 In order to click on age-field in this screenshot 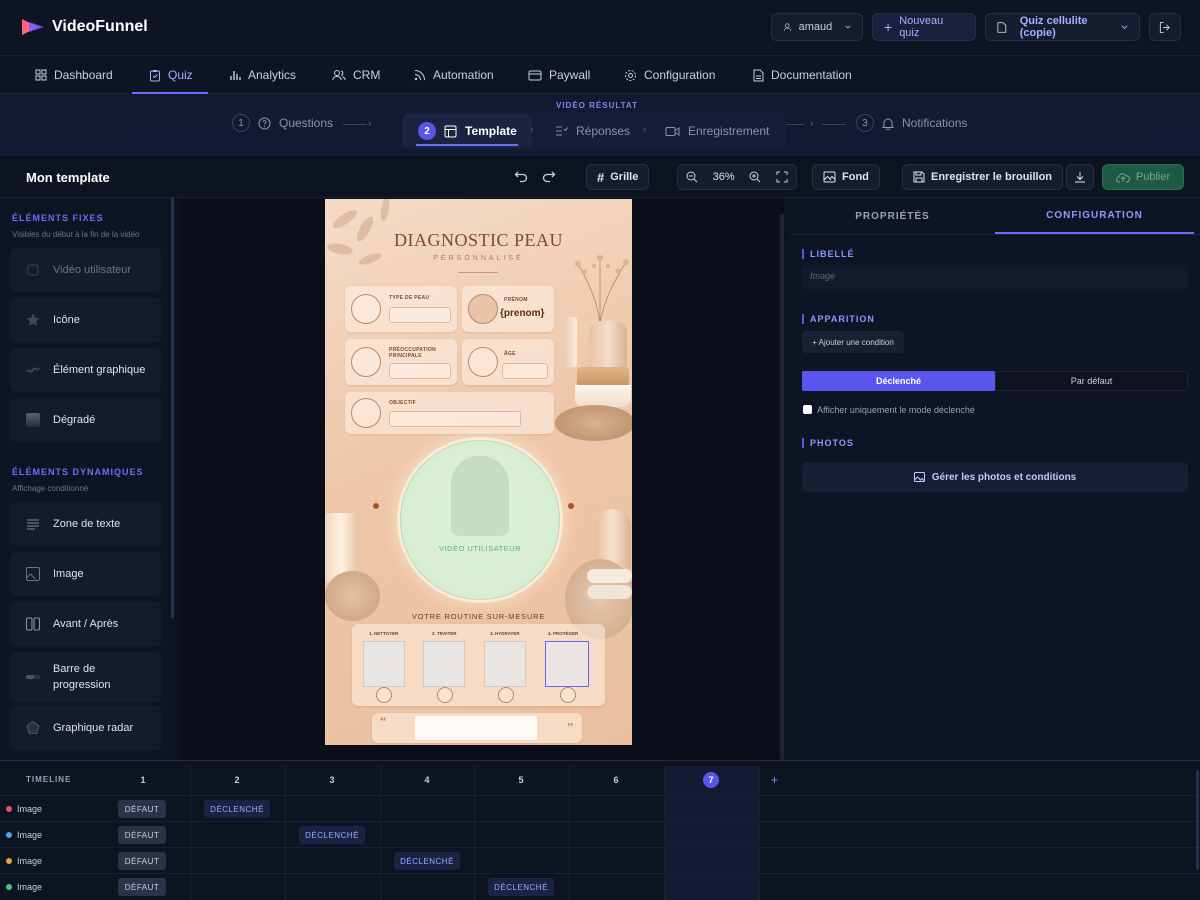, I will do `click(525, 371)`.